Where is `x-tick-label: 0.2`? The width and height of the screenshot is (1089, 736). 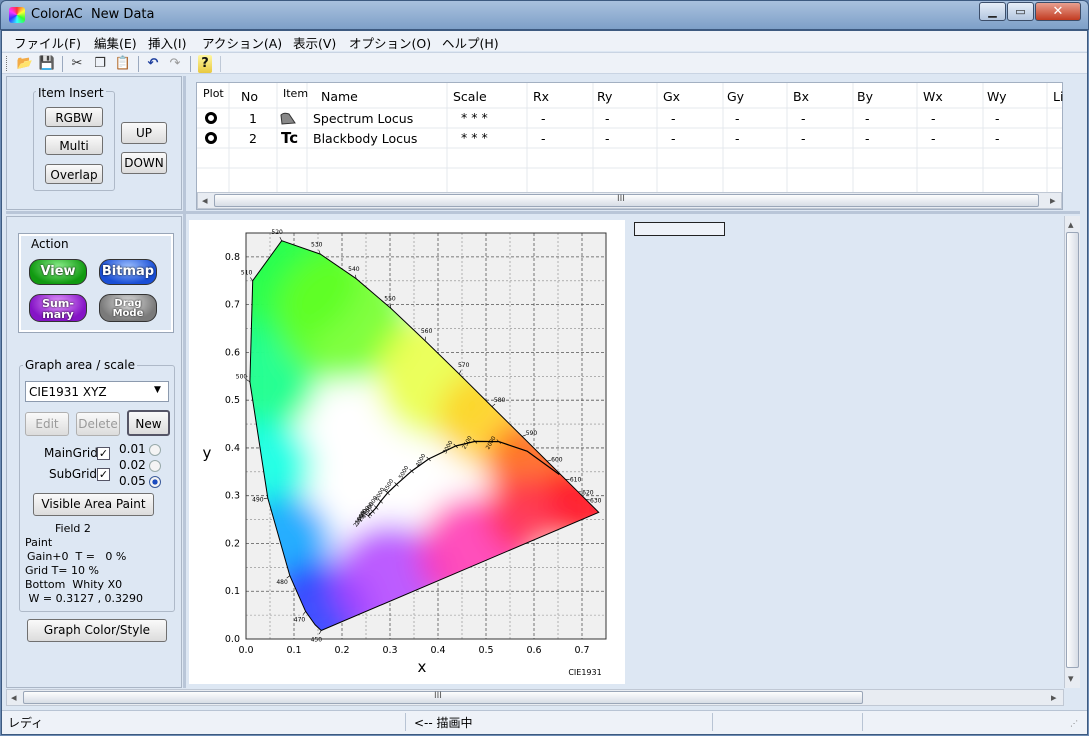
x-tick-label: 0.2 is located at coordinates (341, 650).